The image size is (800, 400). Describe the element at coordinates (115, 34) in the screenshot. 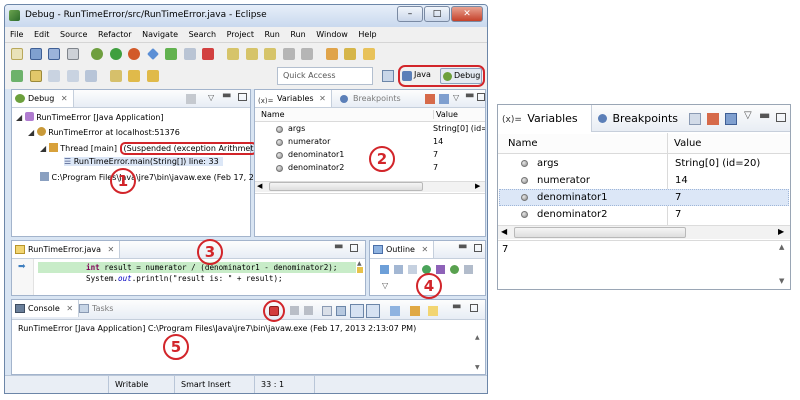

I see `menu-refactor: Refactor` at that location.